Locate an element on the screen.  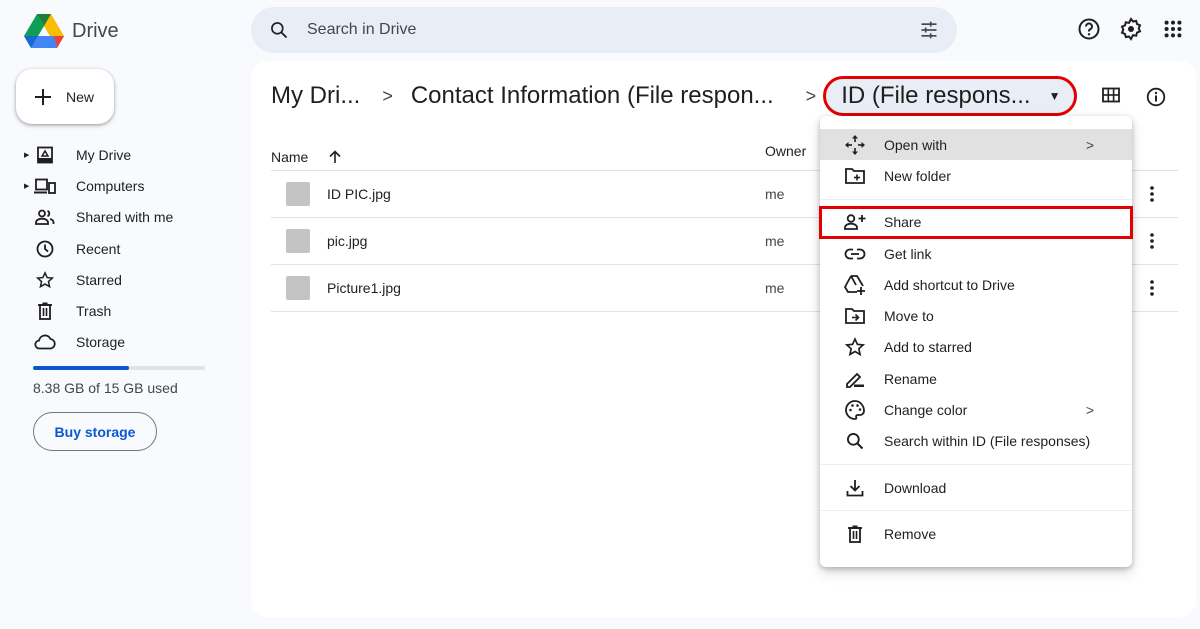
sidebar-item-label: Shared with me is located at coordinates (125, 217).